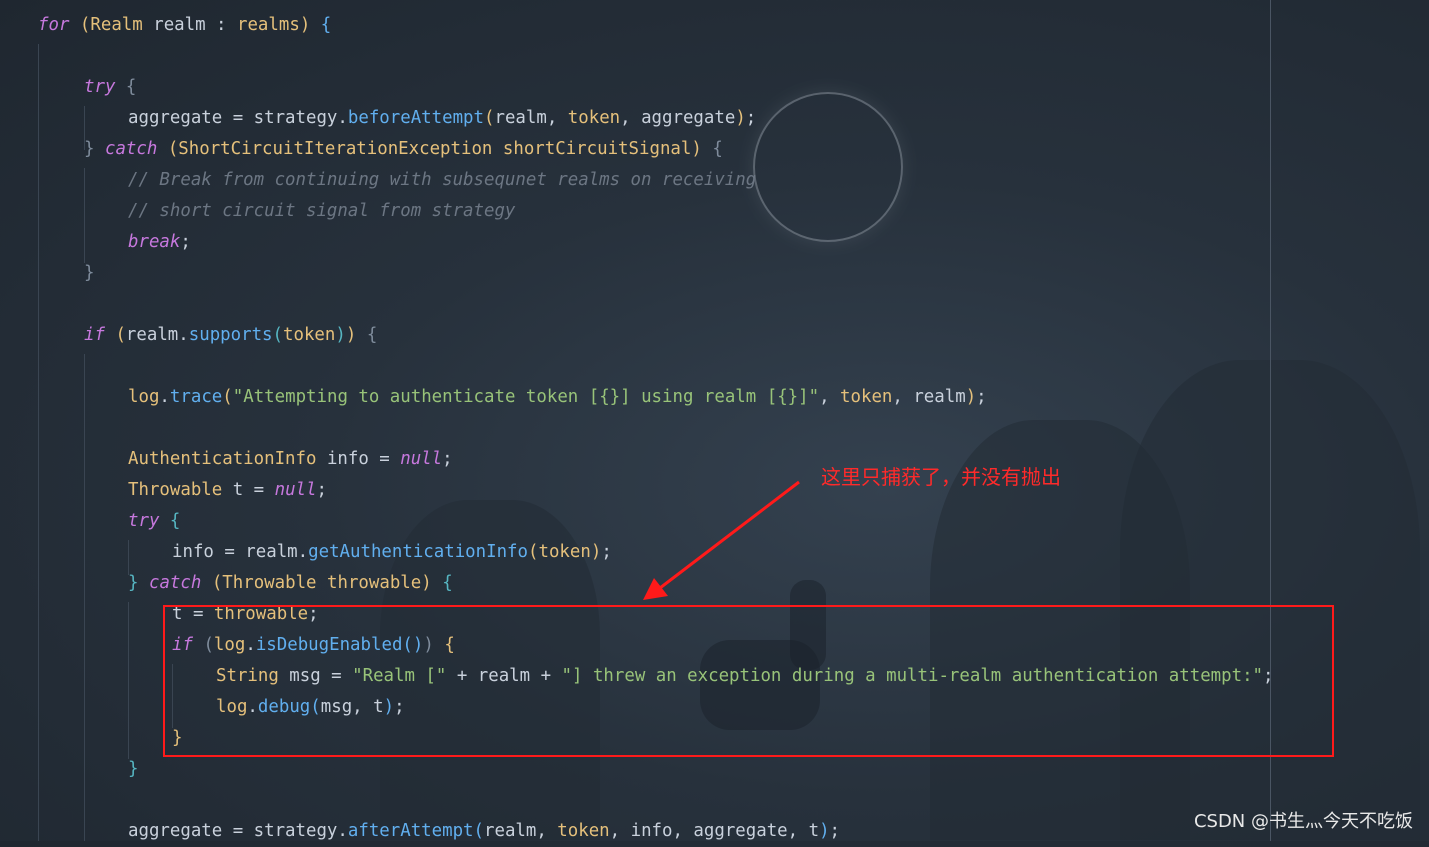 This screenshot has width=1429, height=847. Describe the element at coordinates (1303, 821) in the screenshot. I see `watermark: CSDN @书生灬今天不吃饭` at that location.